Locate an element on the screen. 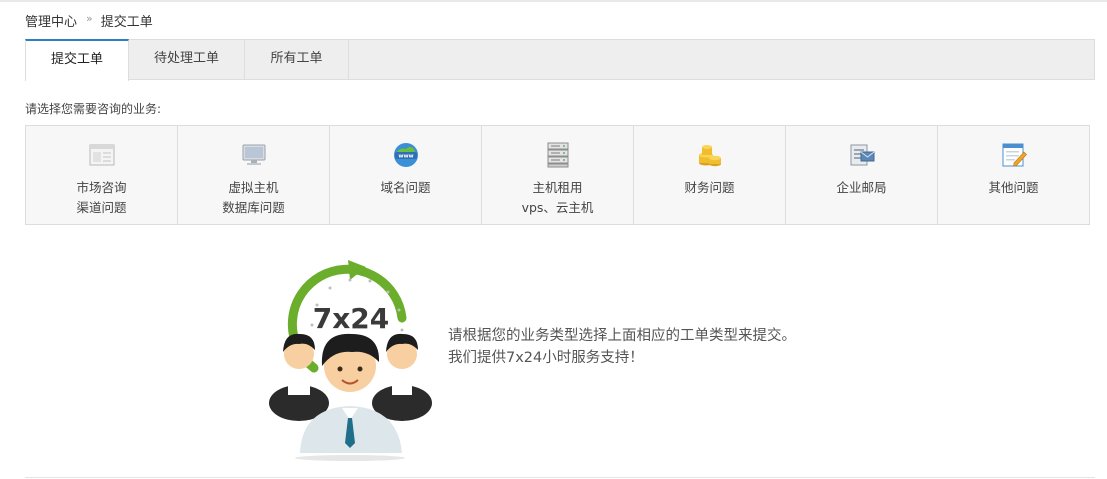 Image resolution: width=1107 pixels, height=479 pixels. ticket-tabs: 提交工单 待处理工单 所有工单 is located at coordinates (560, 60).